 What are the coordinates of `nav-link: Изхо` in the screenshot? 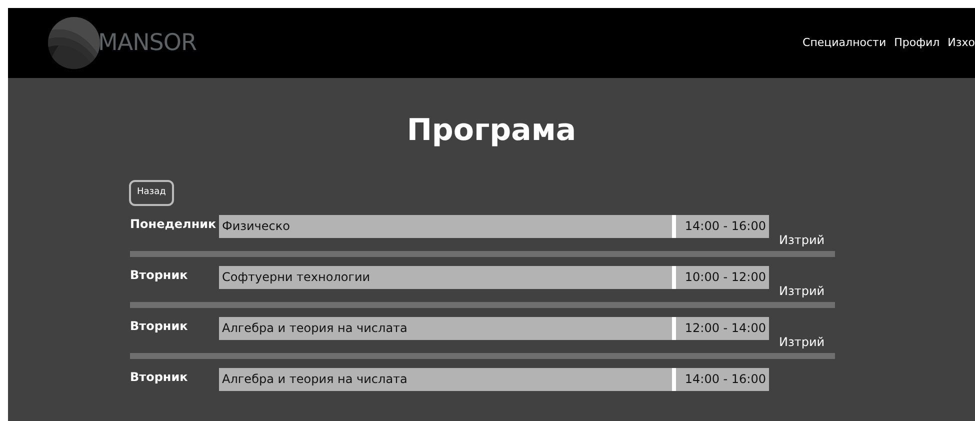 It's located at (961, 43).